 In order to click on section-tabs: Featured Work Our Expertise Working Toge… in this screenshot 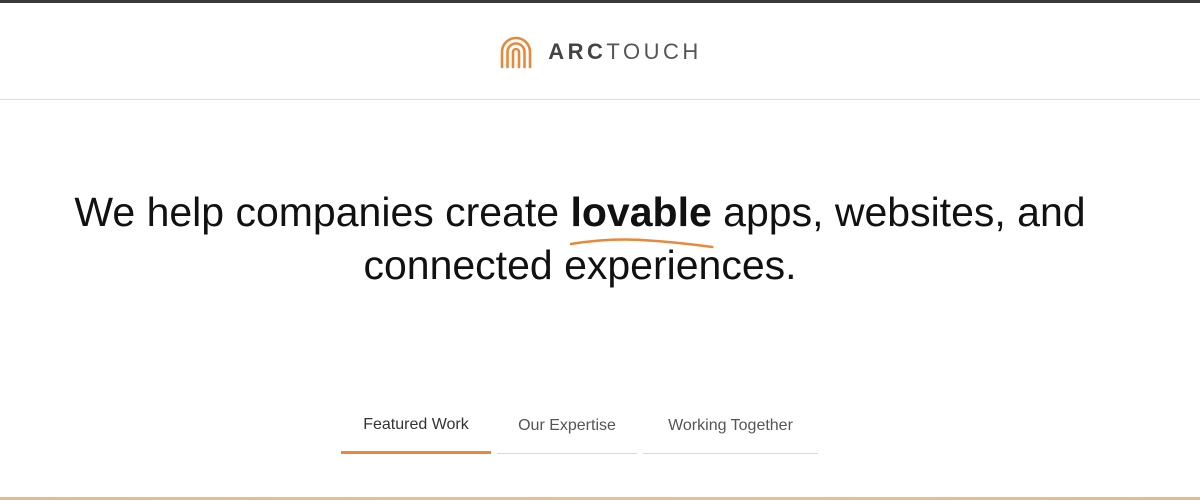, I will do `click(582, 426)`.